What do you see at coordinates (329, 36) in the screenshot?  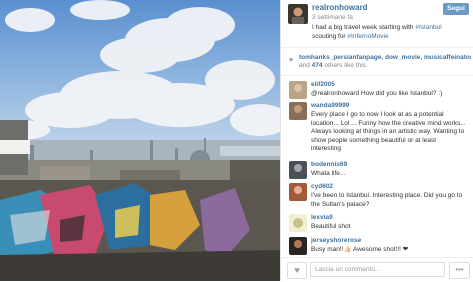 I see `caption-mid: scouting for` at bounding box center [329, 36].